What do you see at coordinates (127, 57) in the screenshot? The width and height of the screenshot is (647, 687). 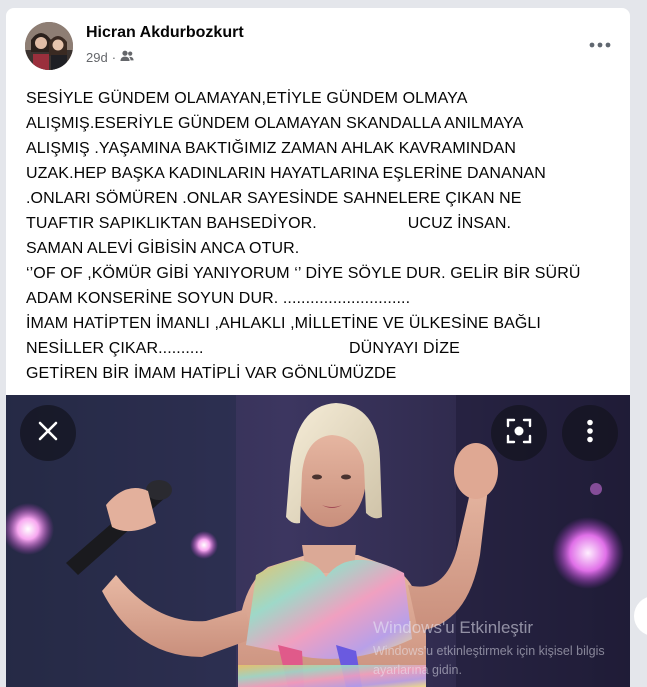 I see `friends-icon` at bounding box center [127, 57].